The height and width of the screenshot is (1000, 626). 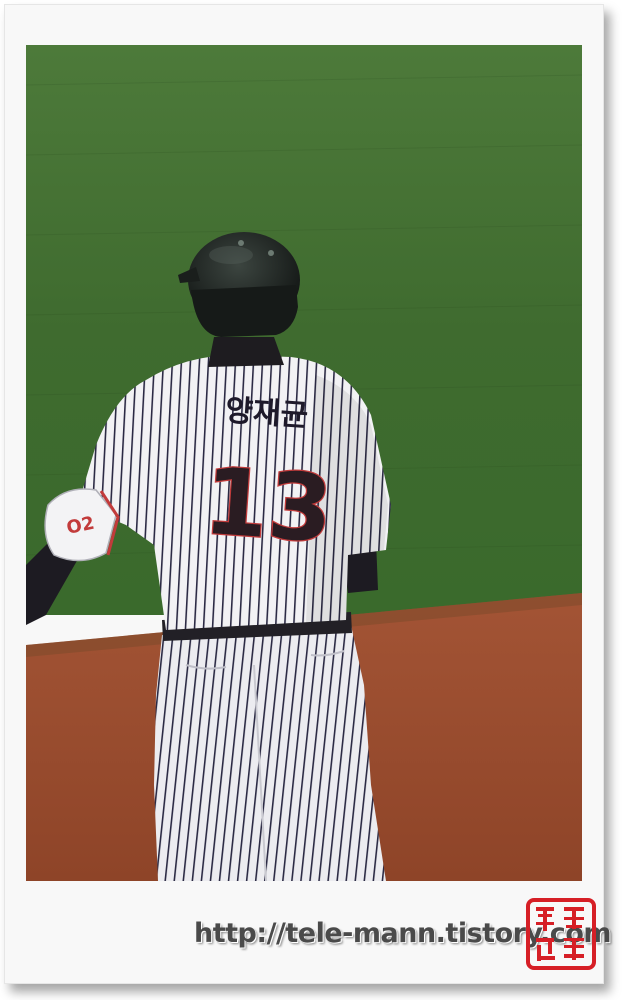 What do you see at coordinates (561, 934) in the screenshot?
I see `red-seal-stamp` at bounding box center [561, 934].